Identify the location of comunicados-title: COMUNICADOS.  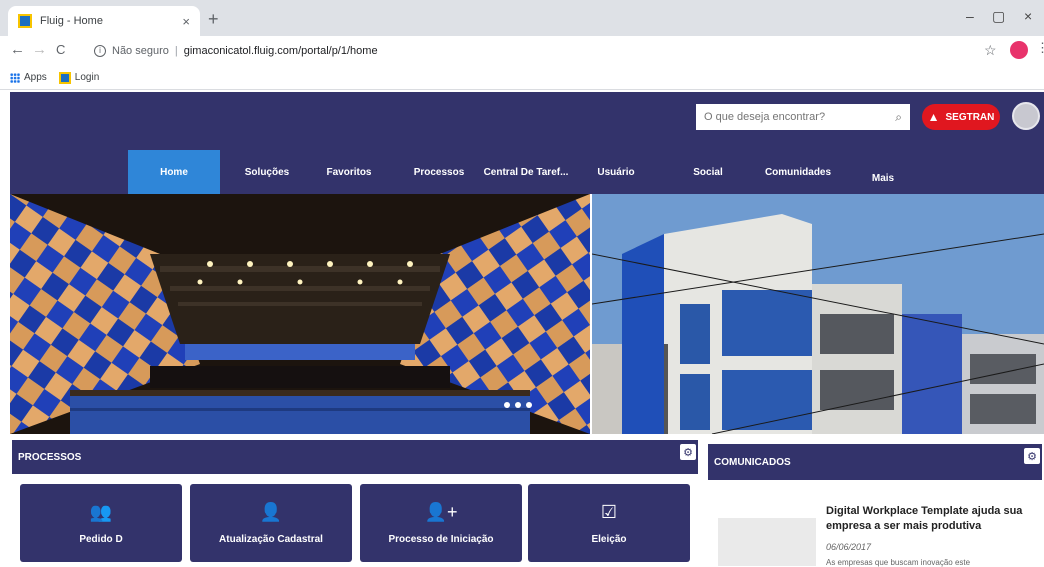
(752, 462).